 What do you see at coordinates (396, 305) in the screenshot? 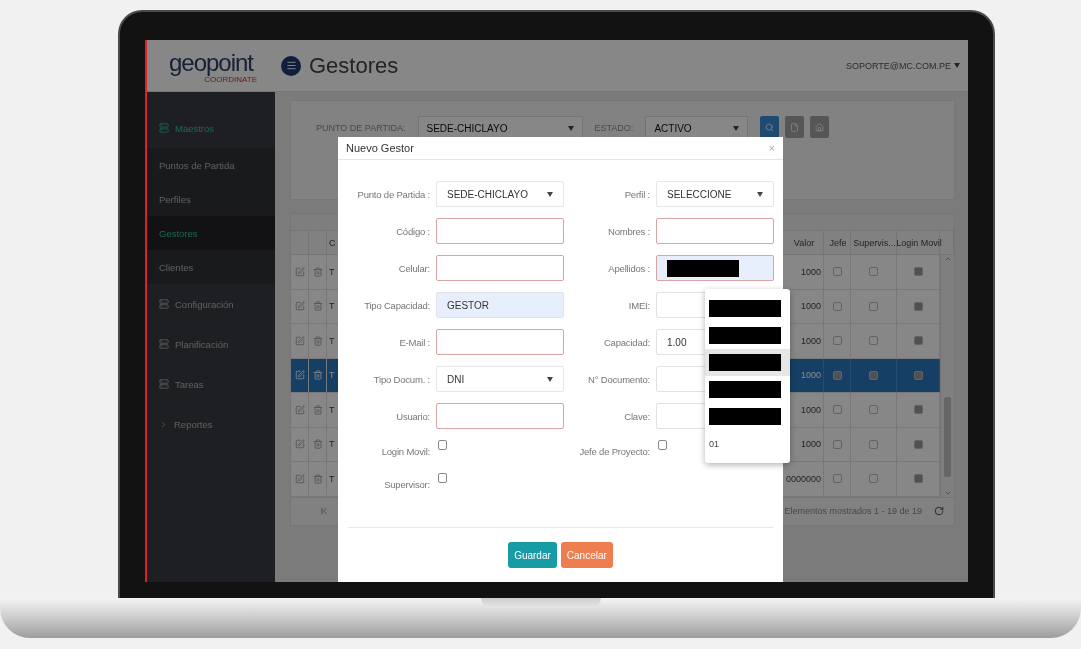
I see `field-label: Tipo Capacidad:` at bounding box center [396, 305].